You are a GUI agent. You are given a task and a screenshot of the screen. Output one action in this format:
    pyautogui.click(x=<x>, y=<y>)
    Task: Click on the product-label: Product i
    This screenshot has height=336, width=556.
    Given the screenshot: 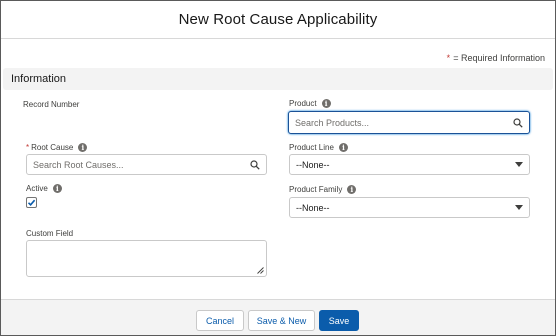 What is the action you would take?
    pyautogui.click(x=310, y=103)
    